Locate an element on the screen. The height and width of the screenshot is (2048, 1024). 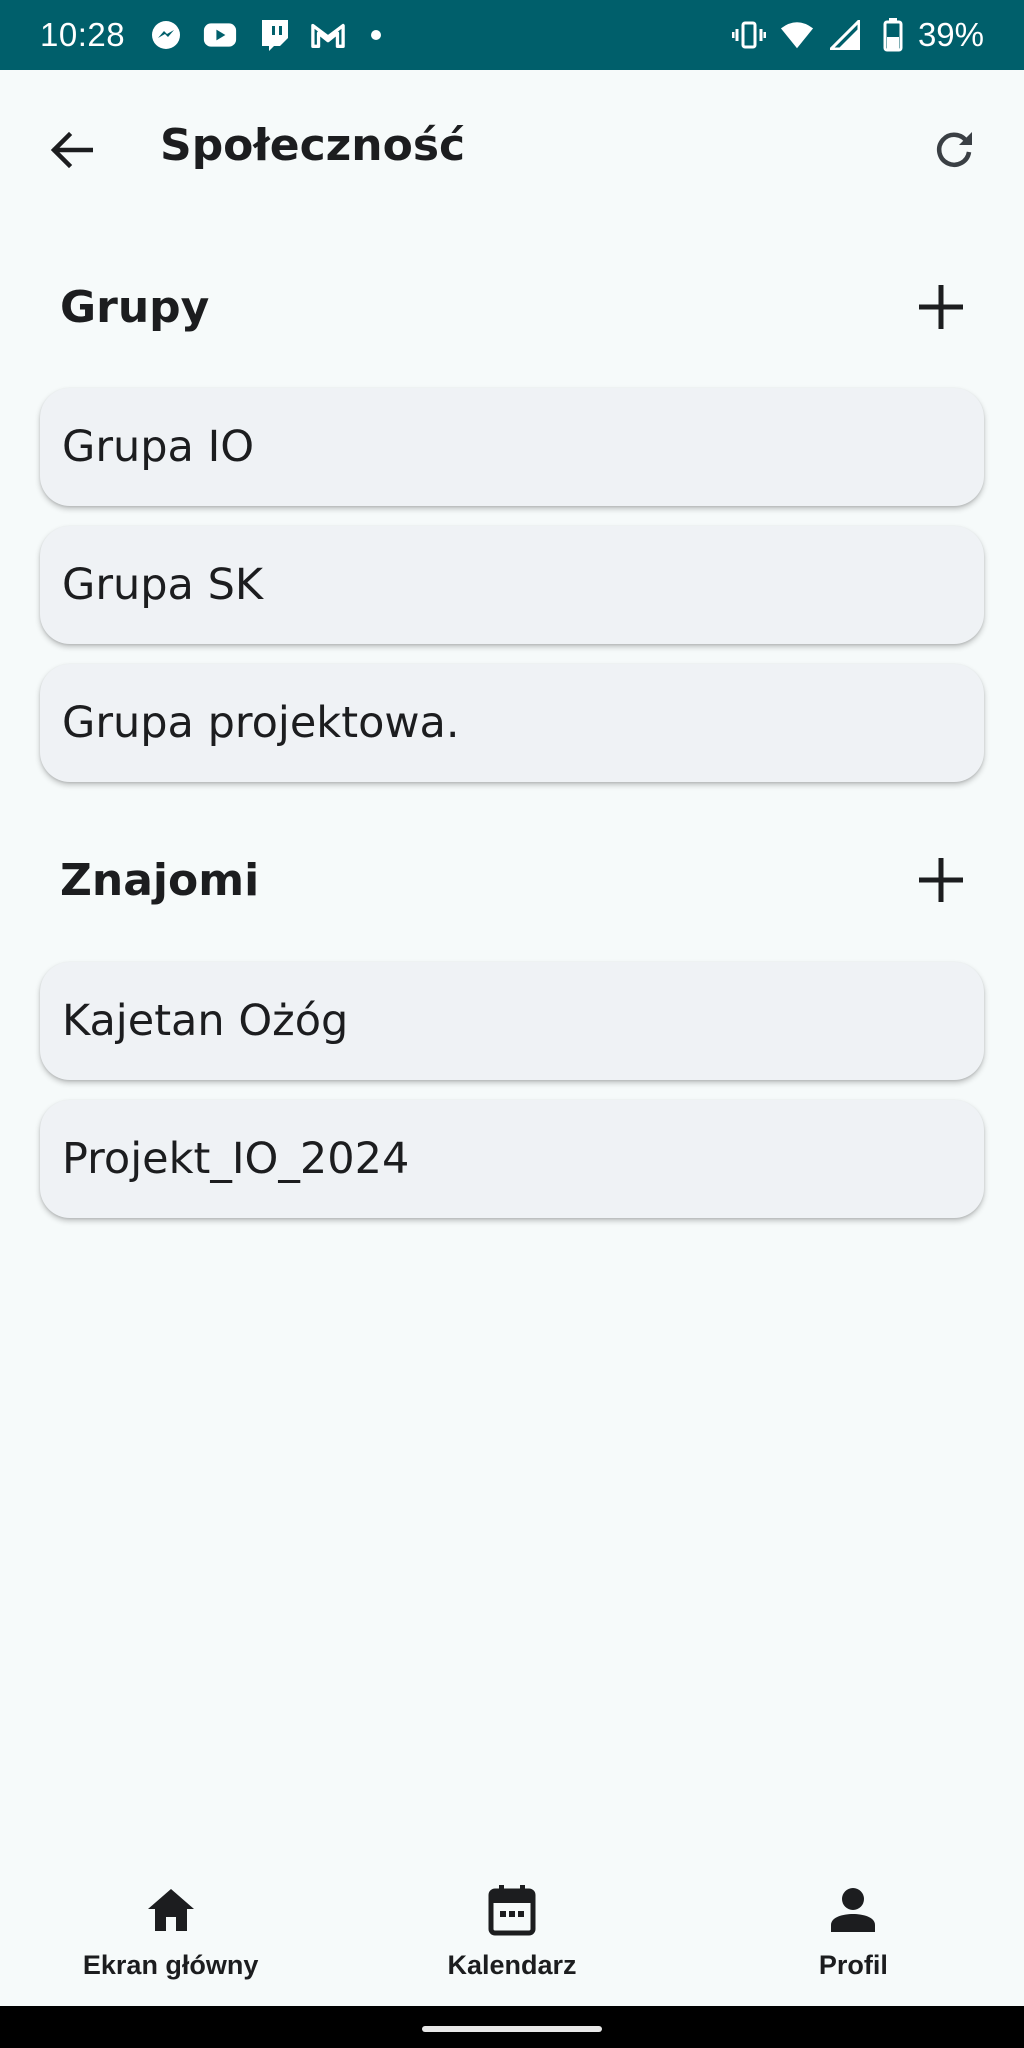
group-list-item: Grupa IO is located at coordinates (512, 447).